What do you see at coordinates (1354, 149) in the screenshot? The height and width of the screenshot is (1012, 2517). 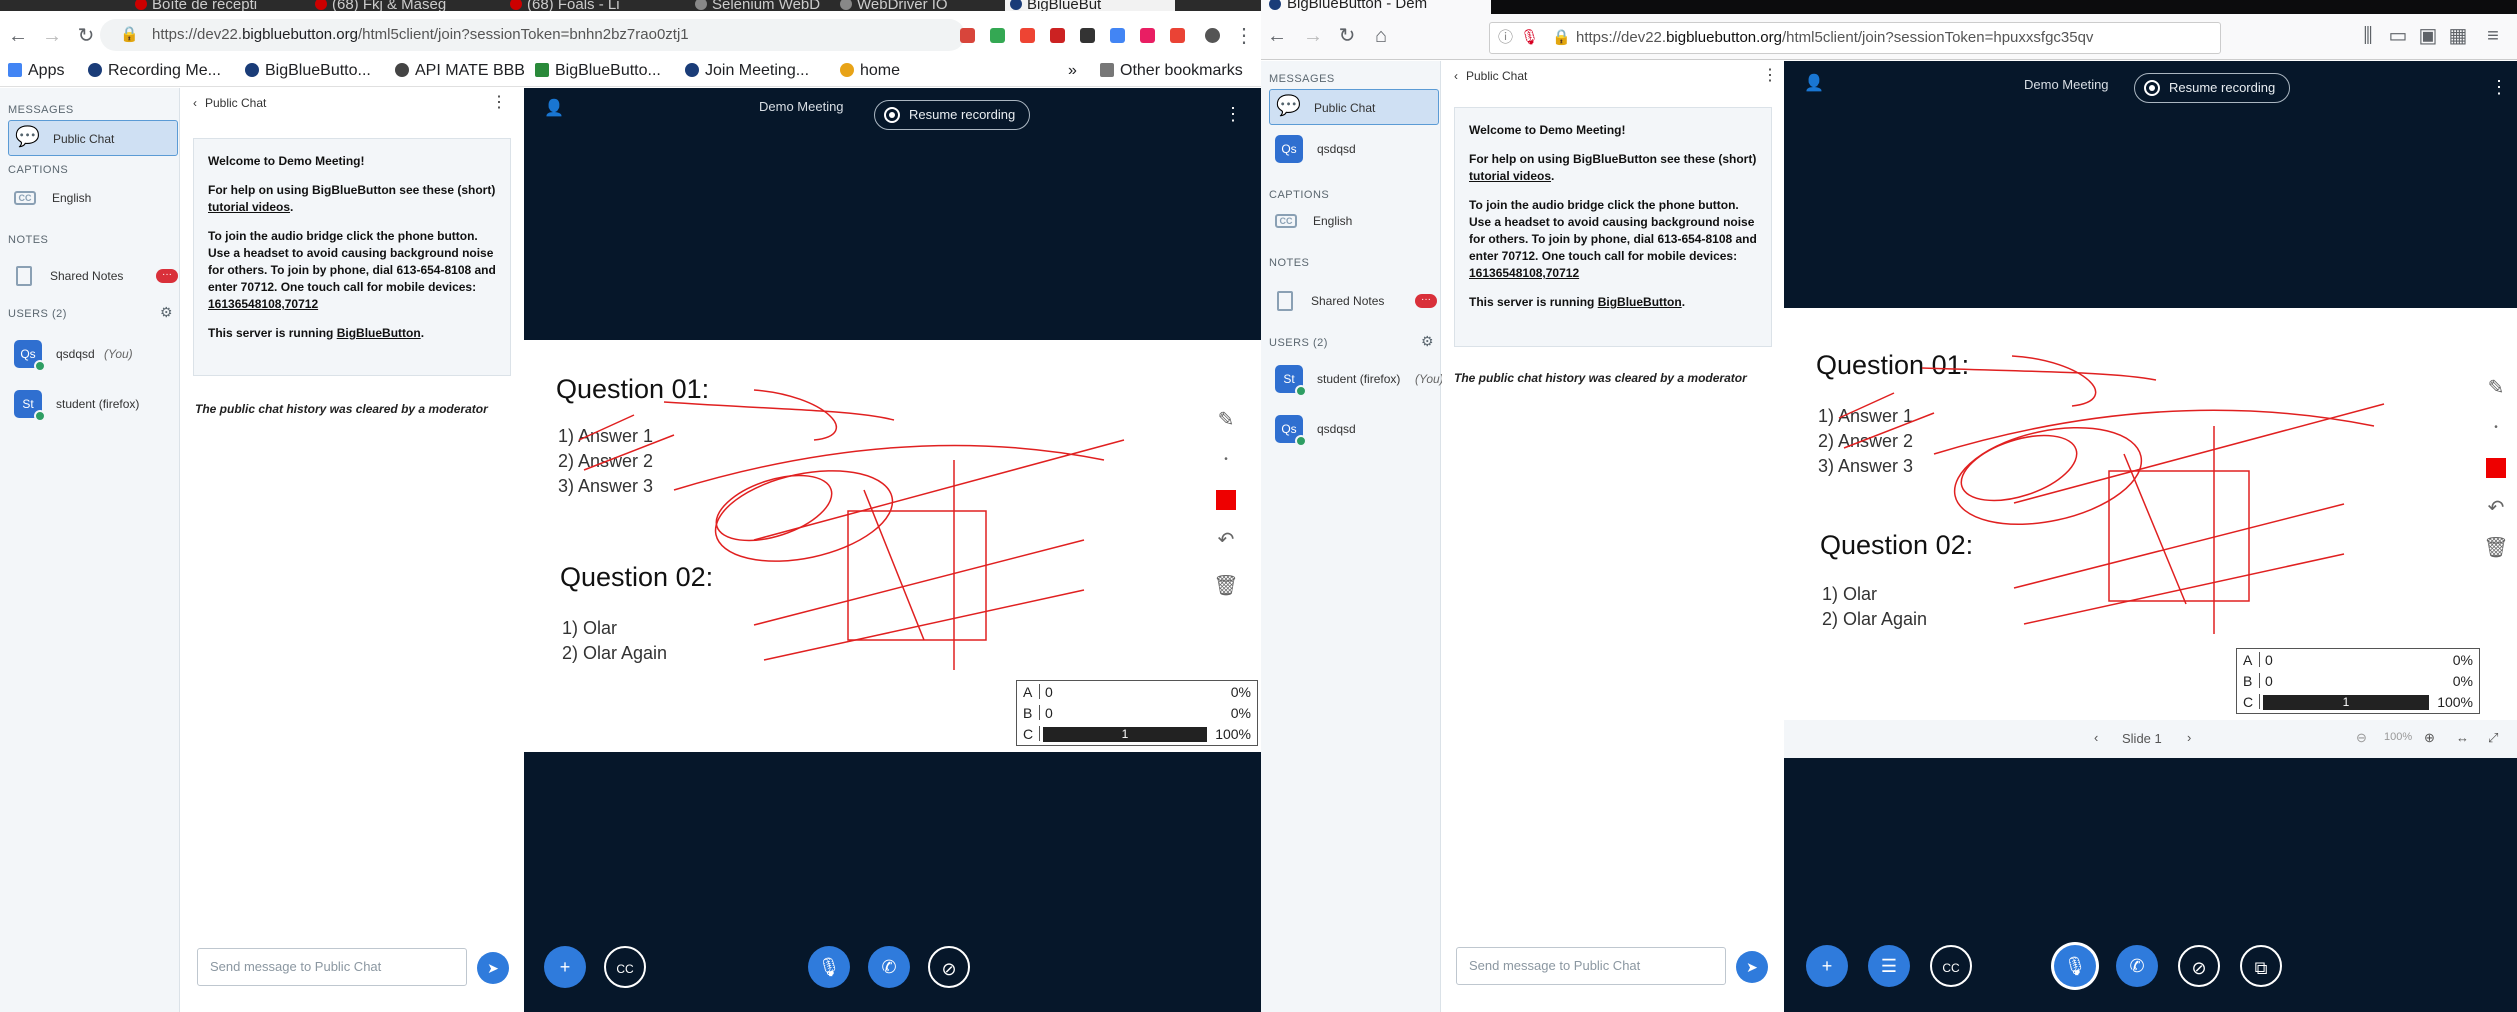 I see `private-chat-item: Qs qsdqsd` at bounding box center [1354, 149].